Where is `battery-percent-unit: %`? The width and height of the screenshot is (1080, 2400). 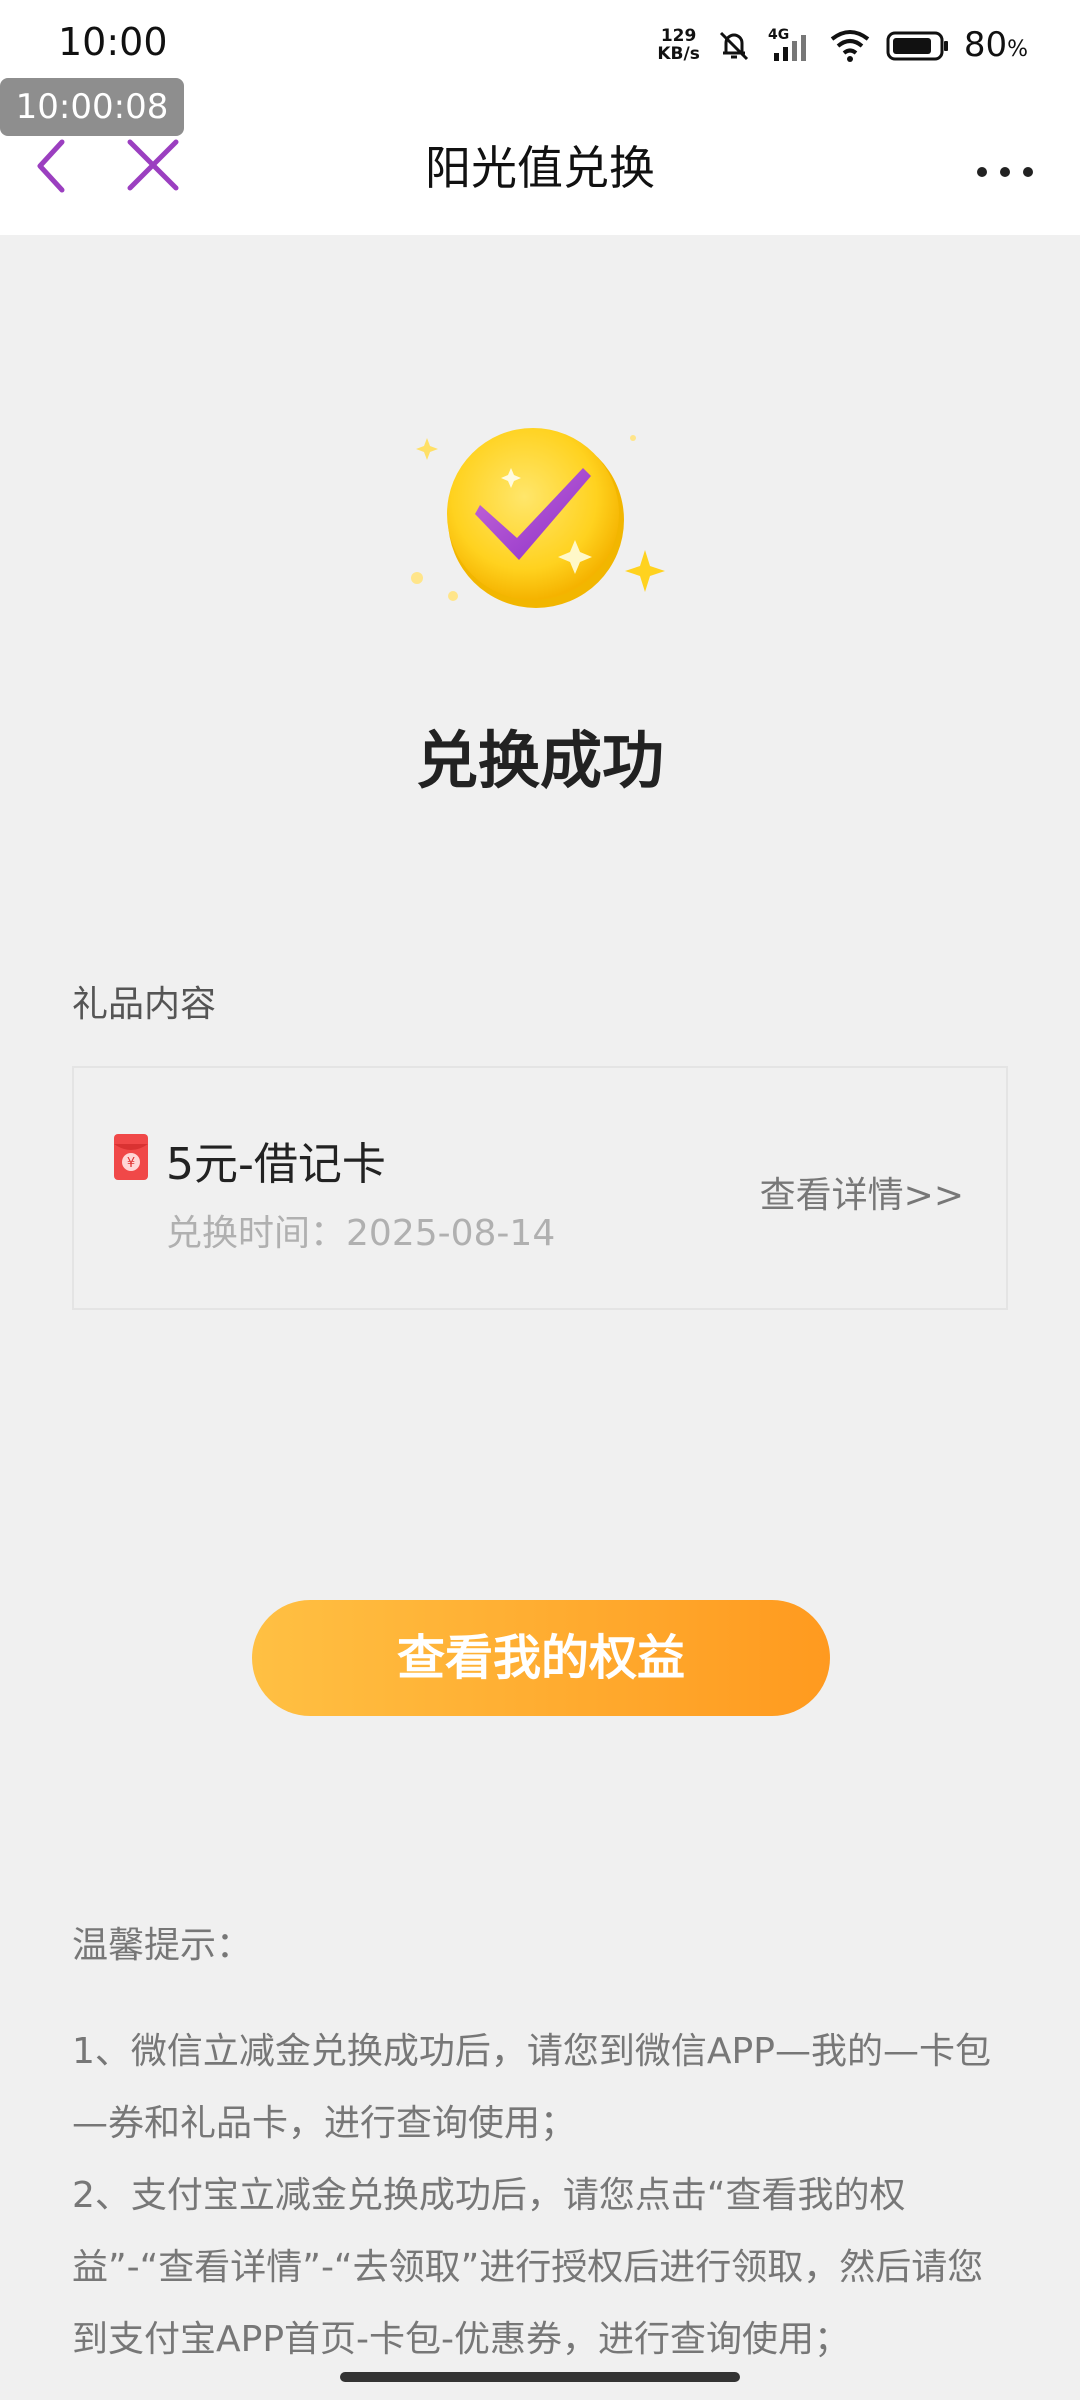
battery-percent-unit: % is located at coordinates (1017, 49).